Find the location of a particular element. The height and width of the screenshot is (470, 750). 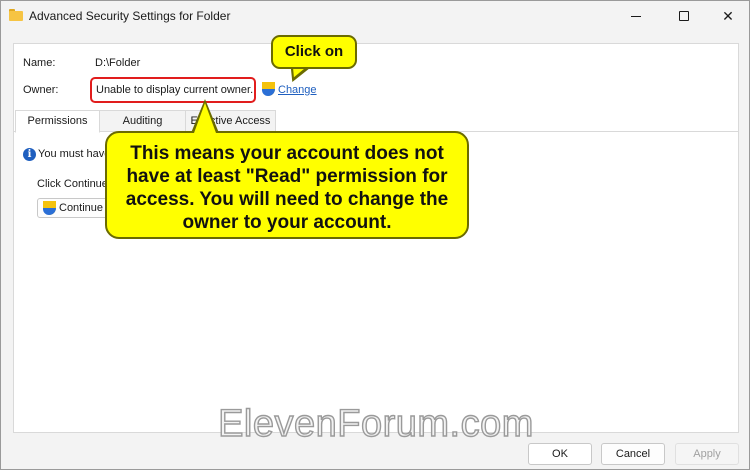

close-icon: ✕ is located at coordinates (728, 16).